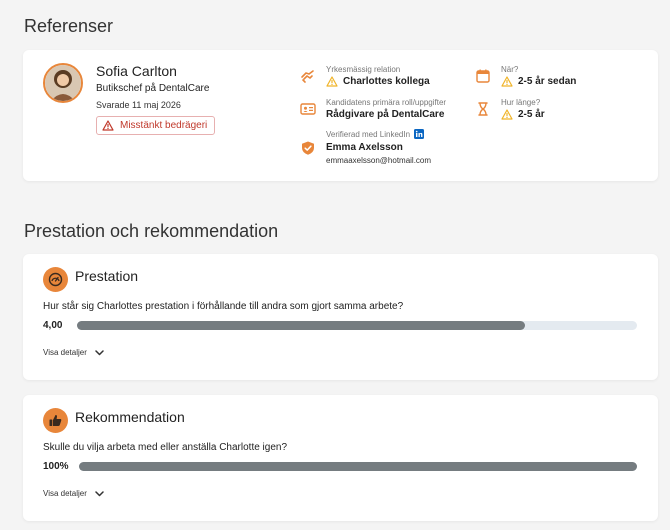  I want to click on performance-bar, so click(357, 325).